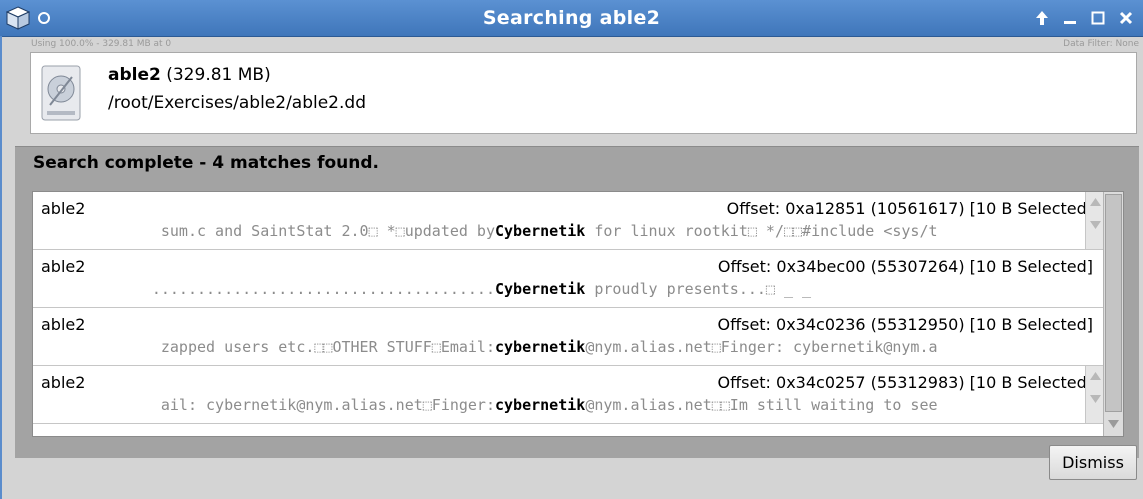  Describe the element at coordinates (327, 405) in the screenshot. I see `context-before: ail: cybernetik@nym.alias.net⬚Finger:` at that location.